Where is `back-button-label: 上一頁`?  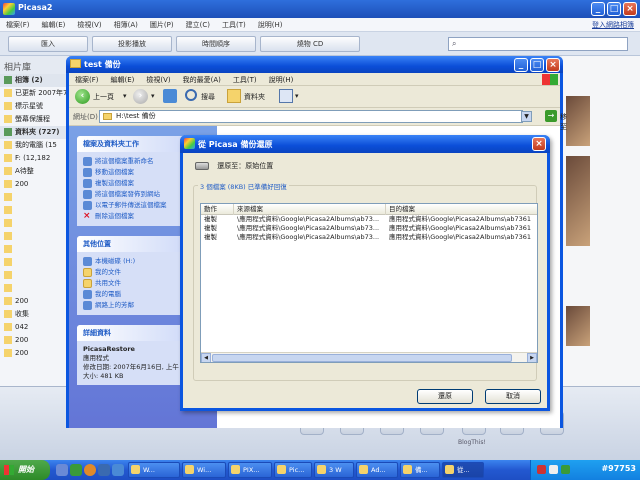 back-button-label: 上一頁 is located at coordinates (103, 97).